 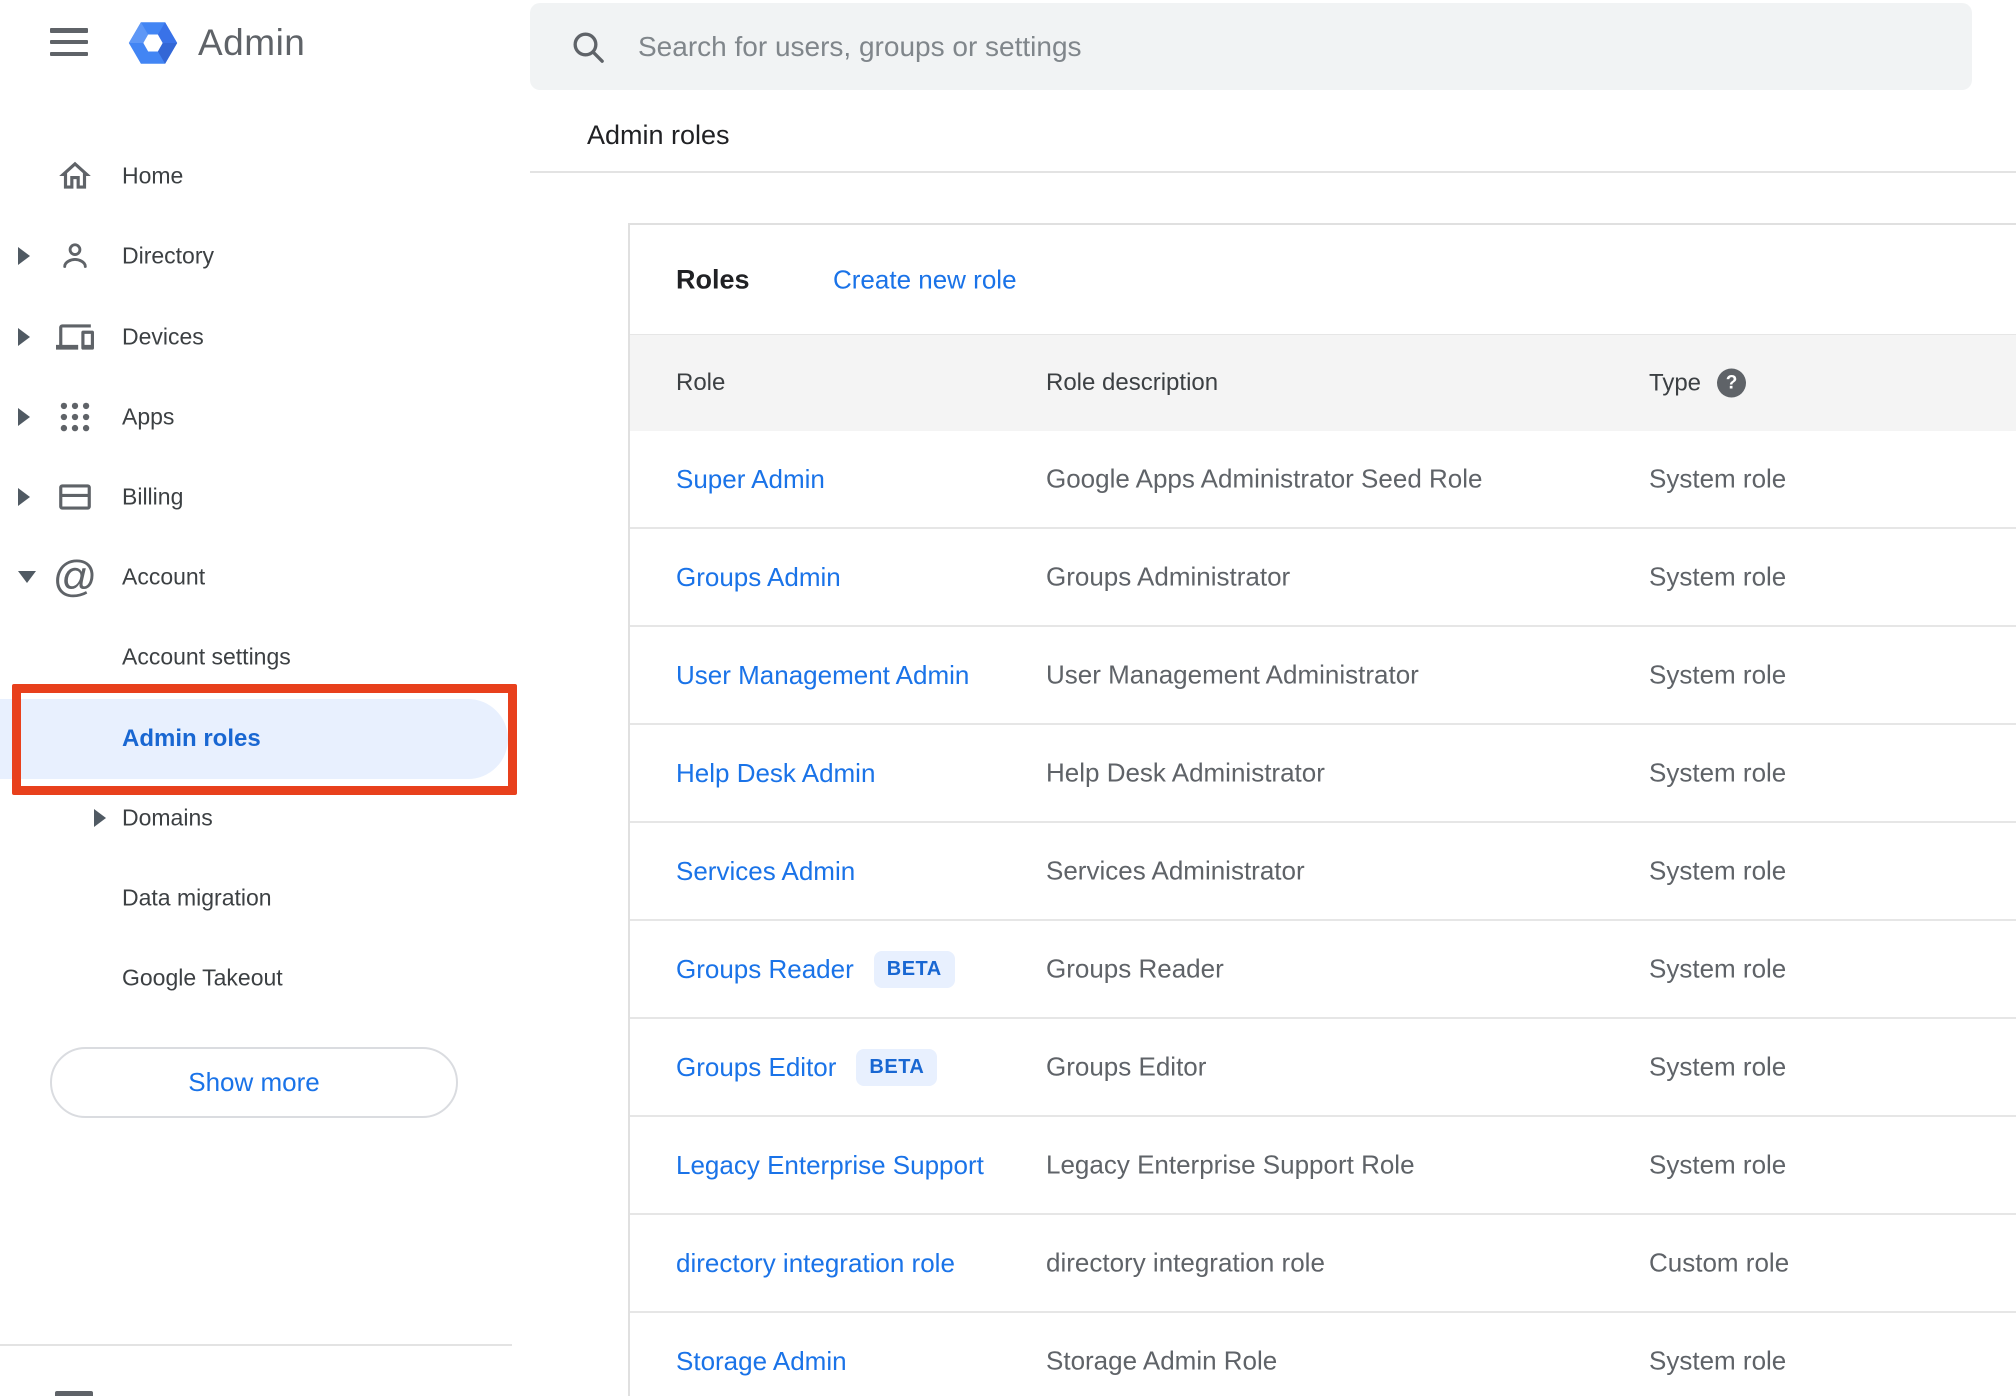 What do you see at coordinates (168, 255) in the screenshot?
I see `sidebar-item-label: Directory` at bounding box center [168, 255].